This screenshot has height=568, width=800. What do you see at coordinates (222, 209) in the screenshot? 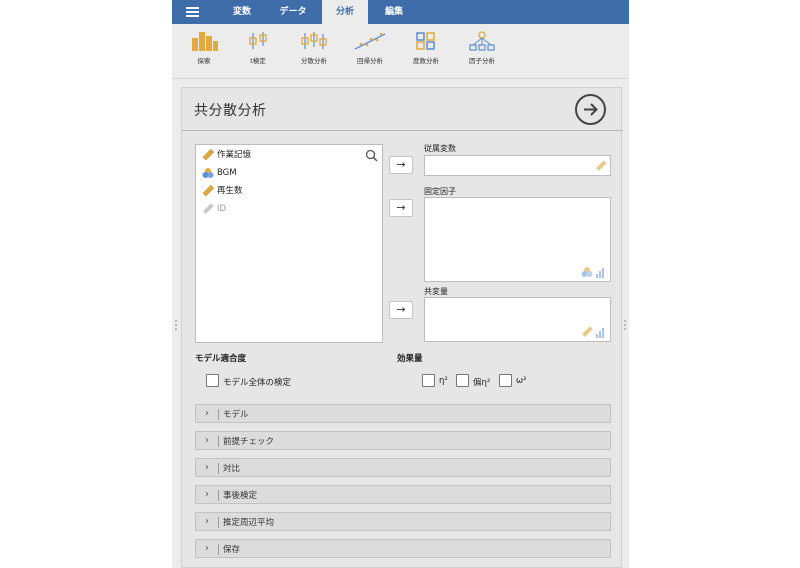
I see `variable-name: ID` at bounding box center [222, 209].